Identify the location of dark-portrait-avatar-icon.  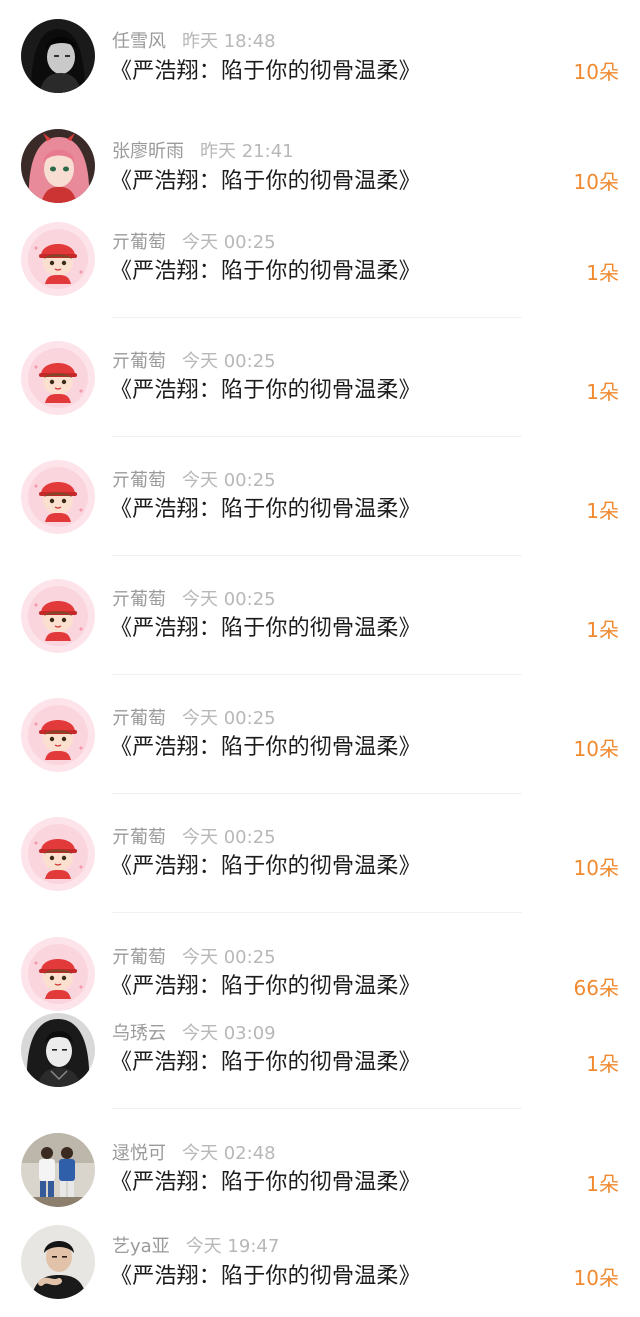
(58, 56).